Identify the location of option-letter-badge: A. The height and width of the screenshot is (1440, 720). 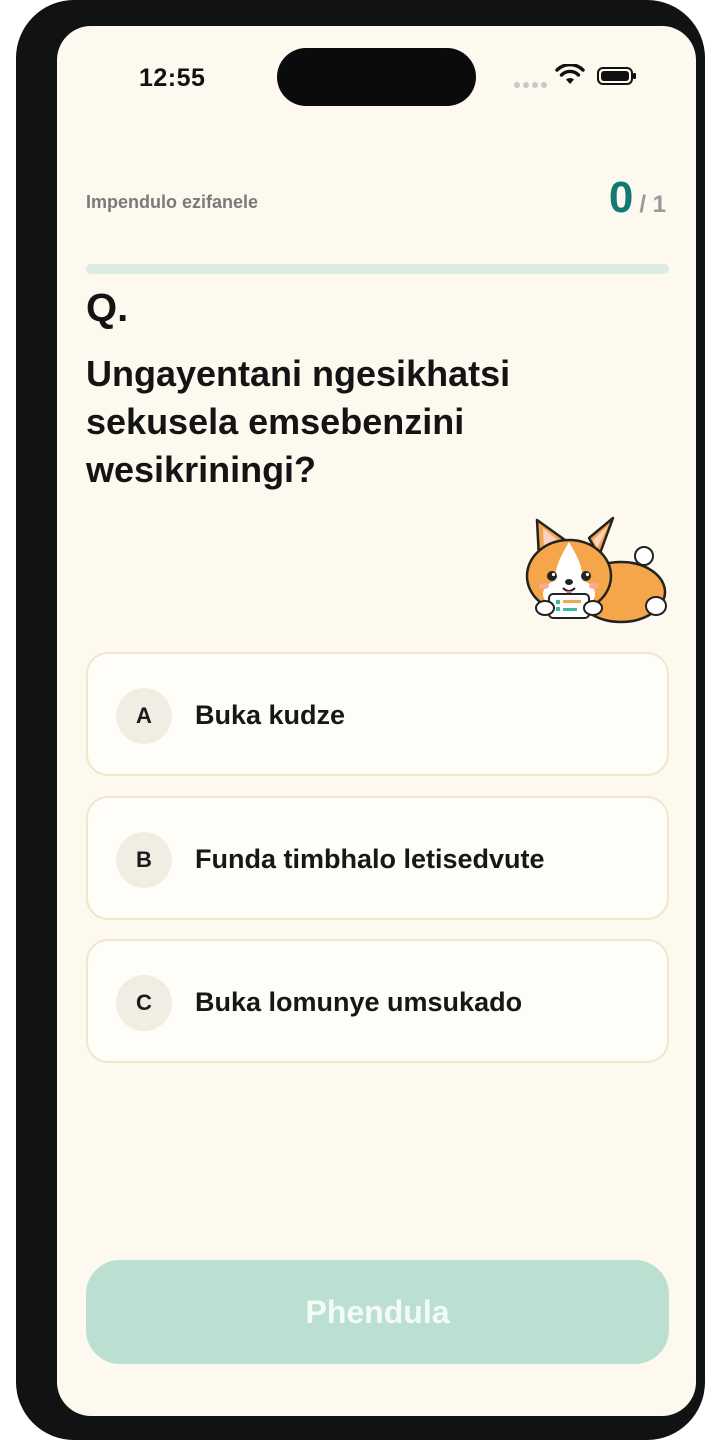
(144, 716).